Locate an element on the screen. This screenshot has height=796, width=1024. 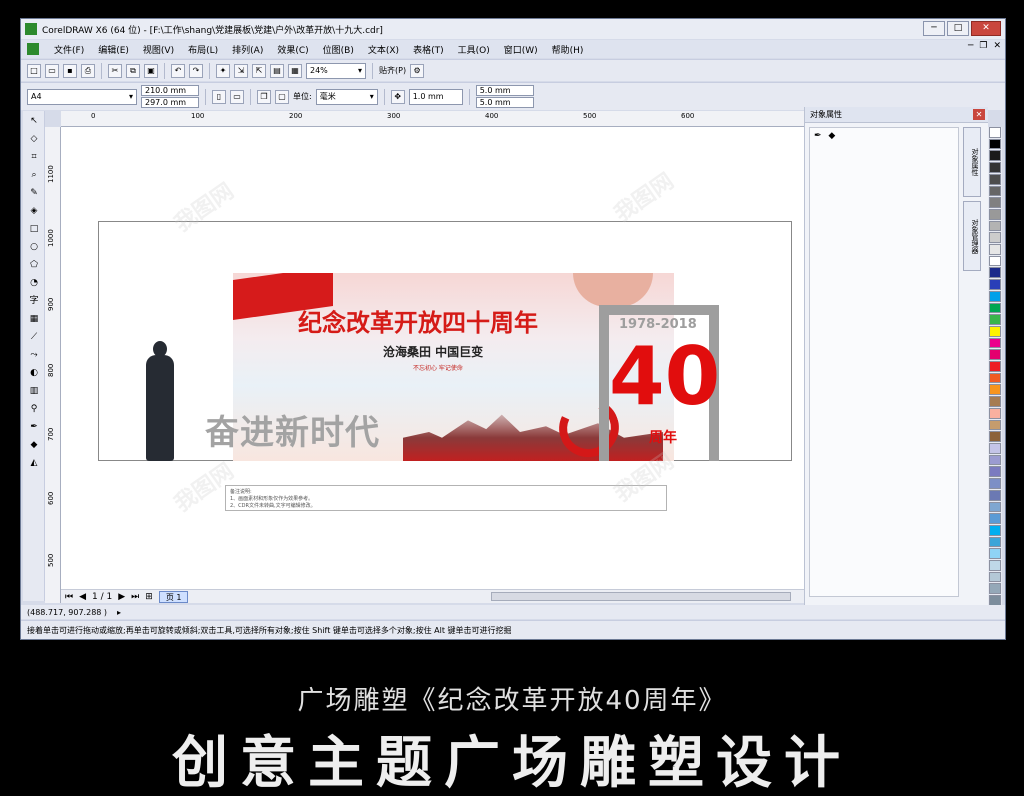
zoom-select: 24% ▾ is located at coordinates (336, 70).